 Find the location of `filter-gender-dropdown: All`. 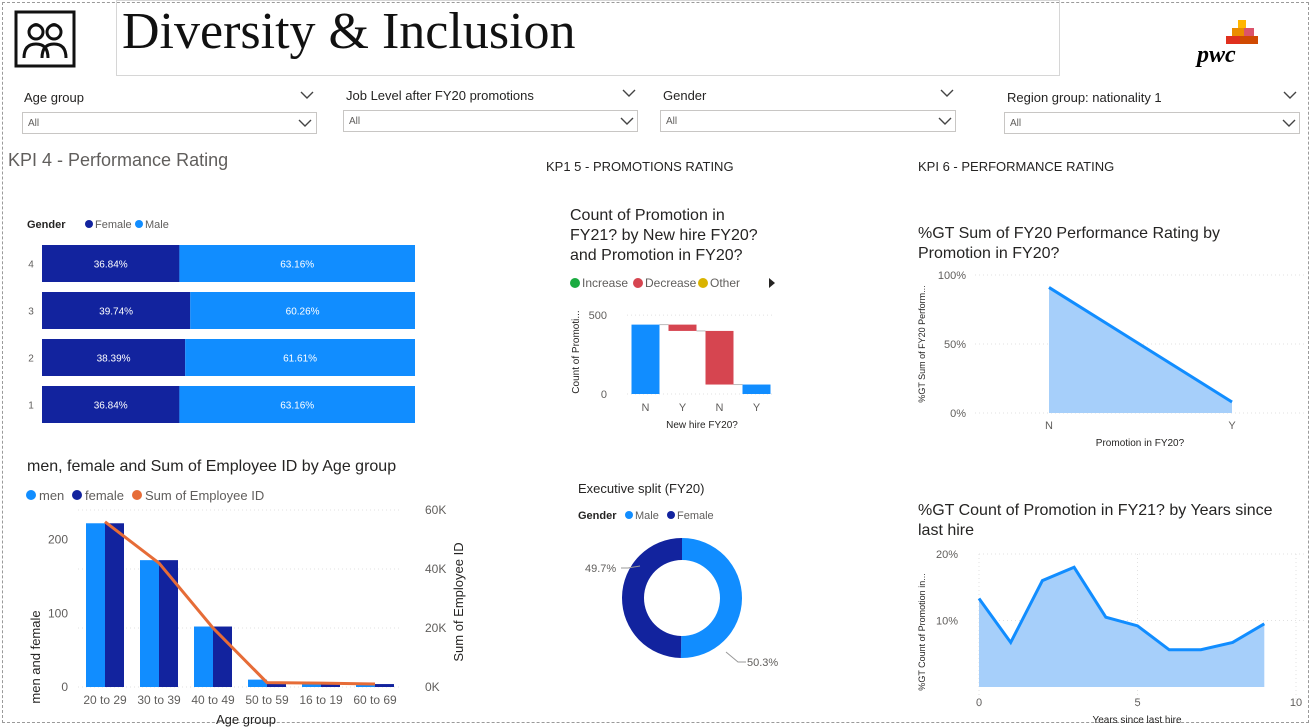

filter-gender-dropdown: All is located at coordinates (808, 121).